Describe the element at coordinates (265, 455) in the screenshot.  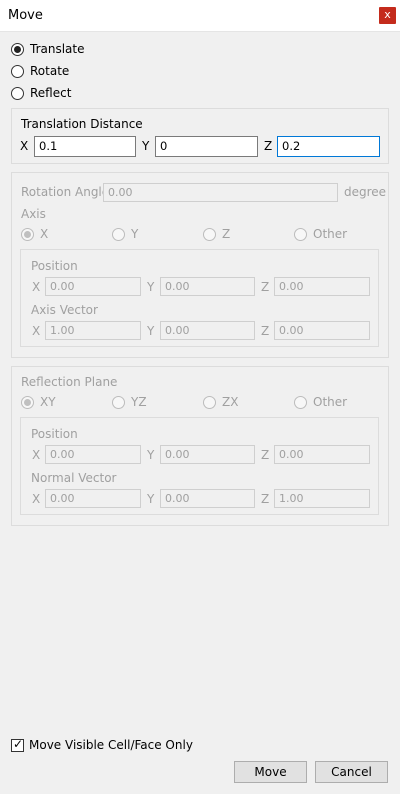
I see `reflection-position-z-label: Z` at that location.